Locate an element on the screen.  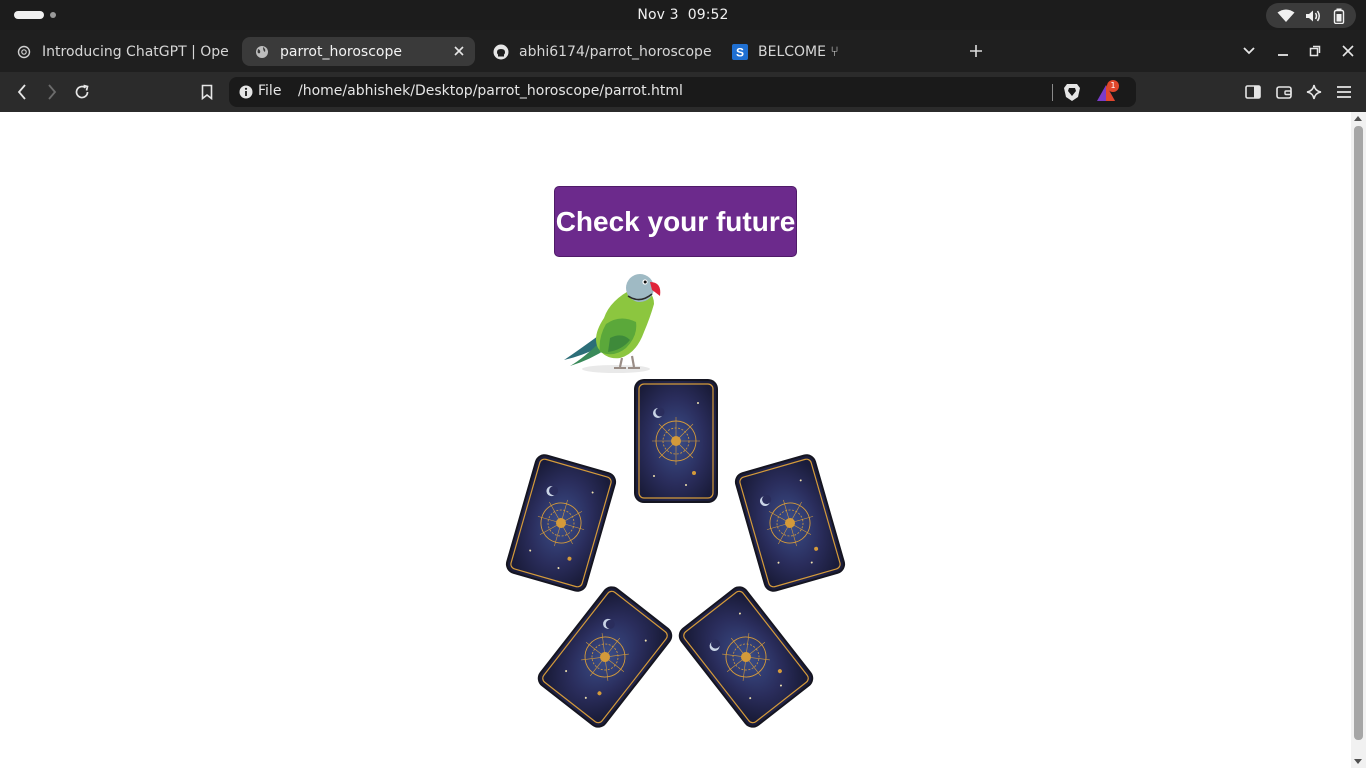
info-icon is located at coordinates (246, 92).